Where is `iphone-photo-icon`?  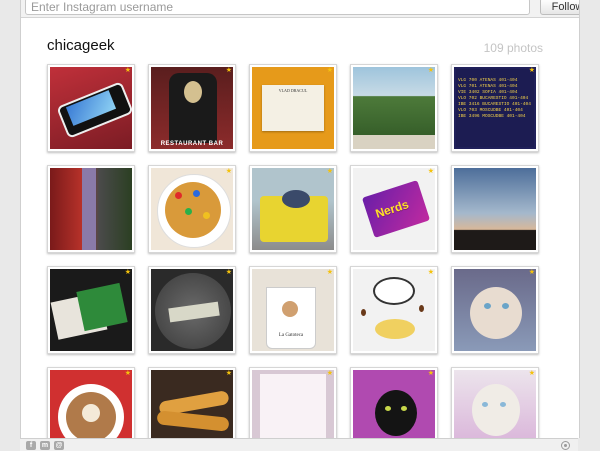 iphone-photo-icon is located at coordinates (91, 108).